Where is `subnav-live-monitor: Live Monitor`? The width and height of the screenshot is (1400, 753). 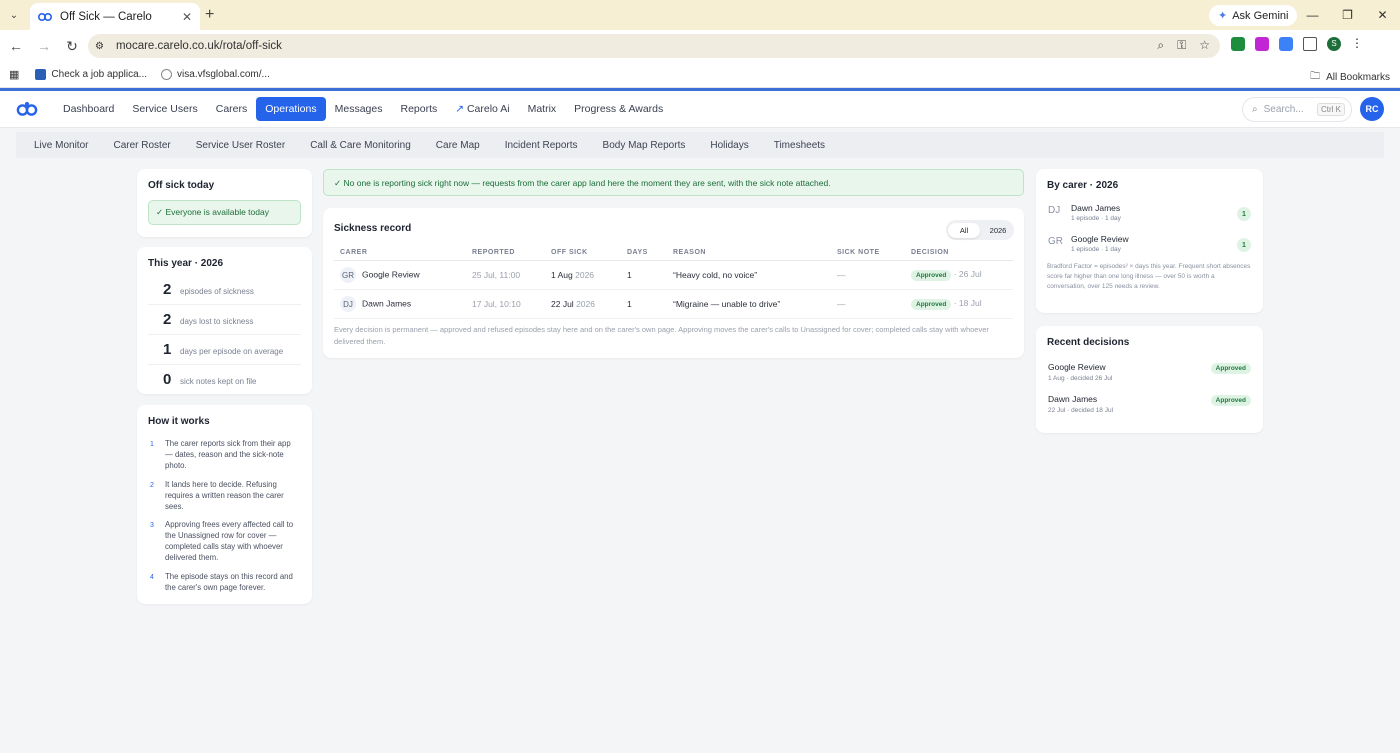
subnav-live-monitor: Live Monitor is located at coordinates (61, 145).